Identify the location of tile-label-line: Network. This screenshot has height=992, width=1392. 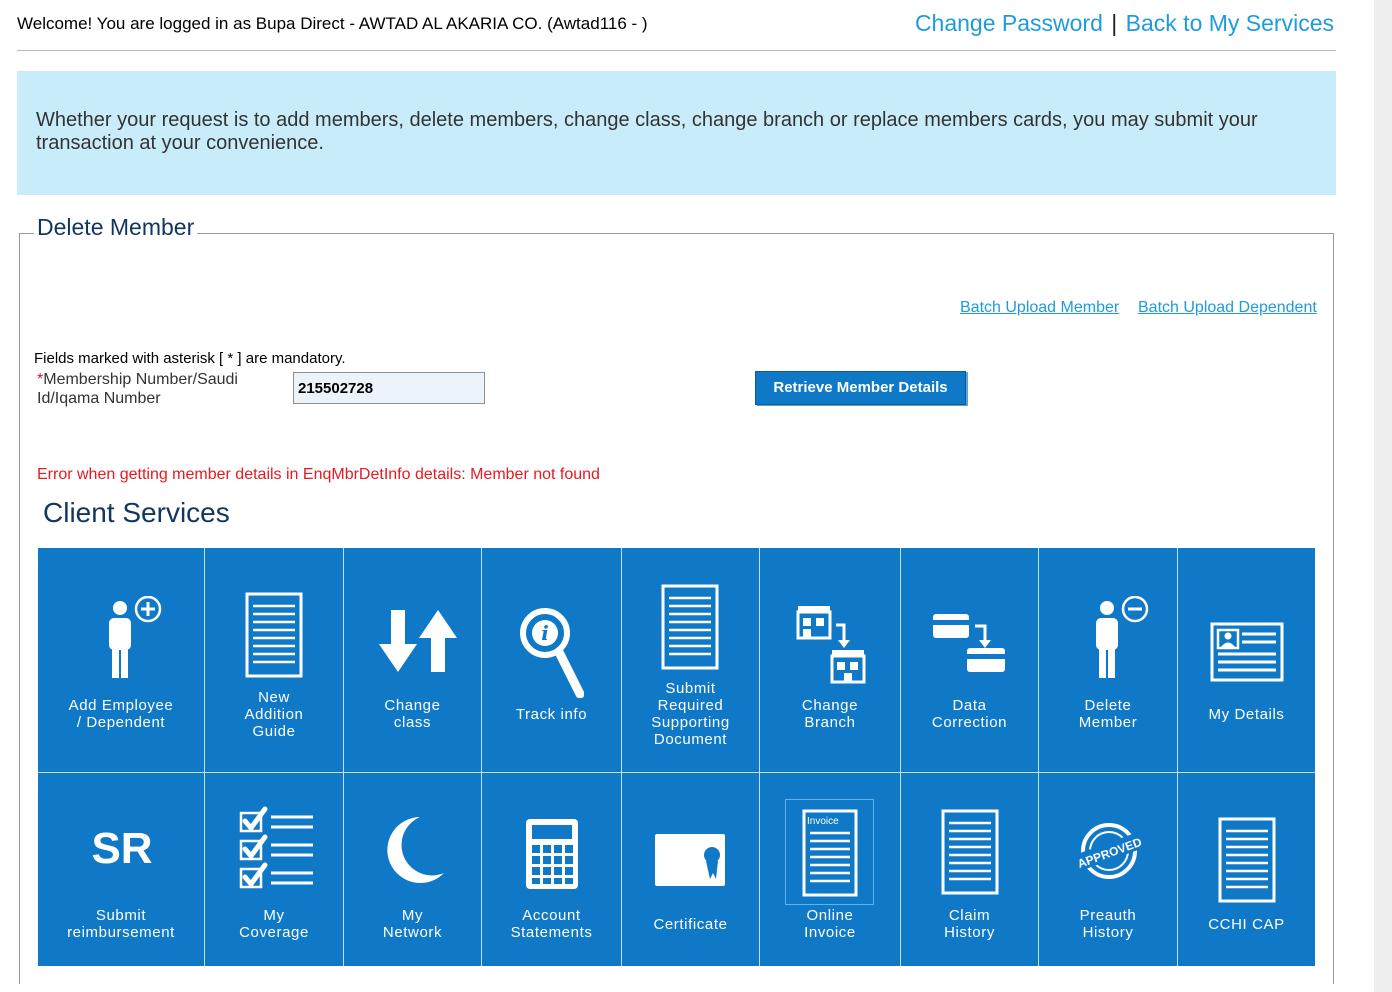
(412, 932).